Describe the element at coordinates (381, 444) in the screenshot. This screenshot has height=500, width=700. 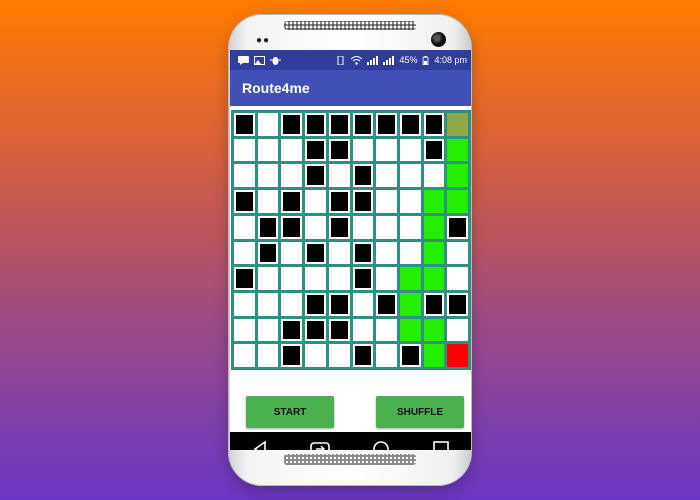
I see `home-icon` at that location.